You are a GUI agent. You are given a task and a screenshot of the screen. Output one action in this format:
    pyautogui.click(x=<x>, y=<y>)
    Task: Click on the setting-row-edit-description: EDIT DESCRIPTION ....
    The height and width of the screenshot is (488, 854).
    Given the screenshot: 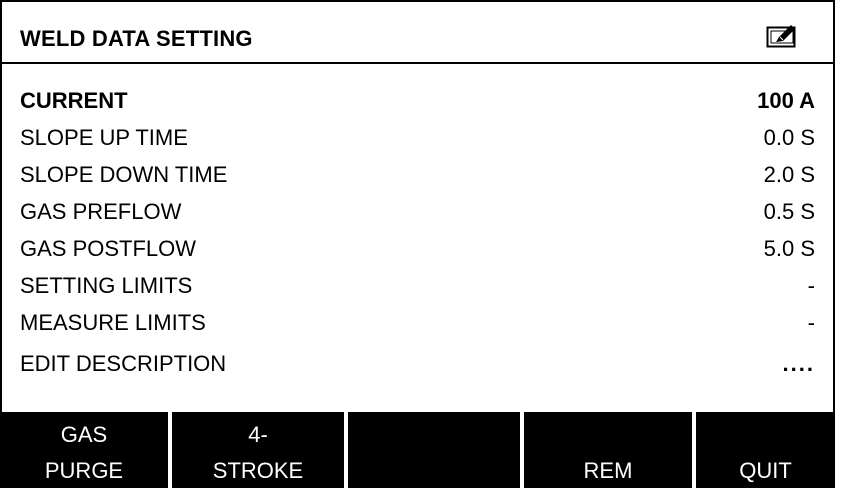 What is the action you would take?
    pyautogui.click(x=417, y=363)
    